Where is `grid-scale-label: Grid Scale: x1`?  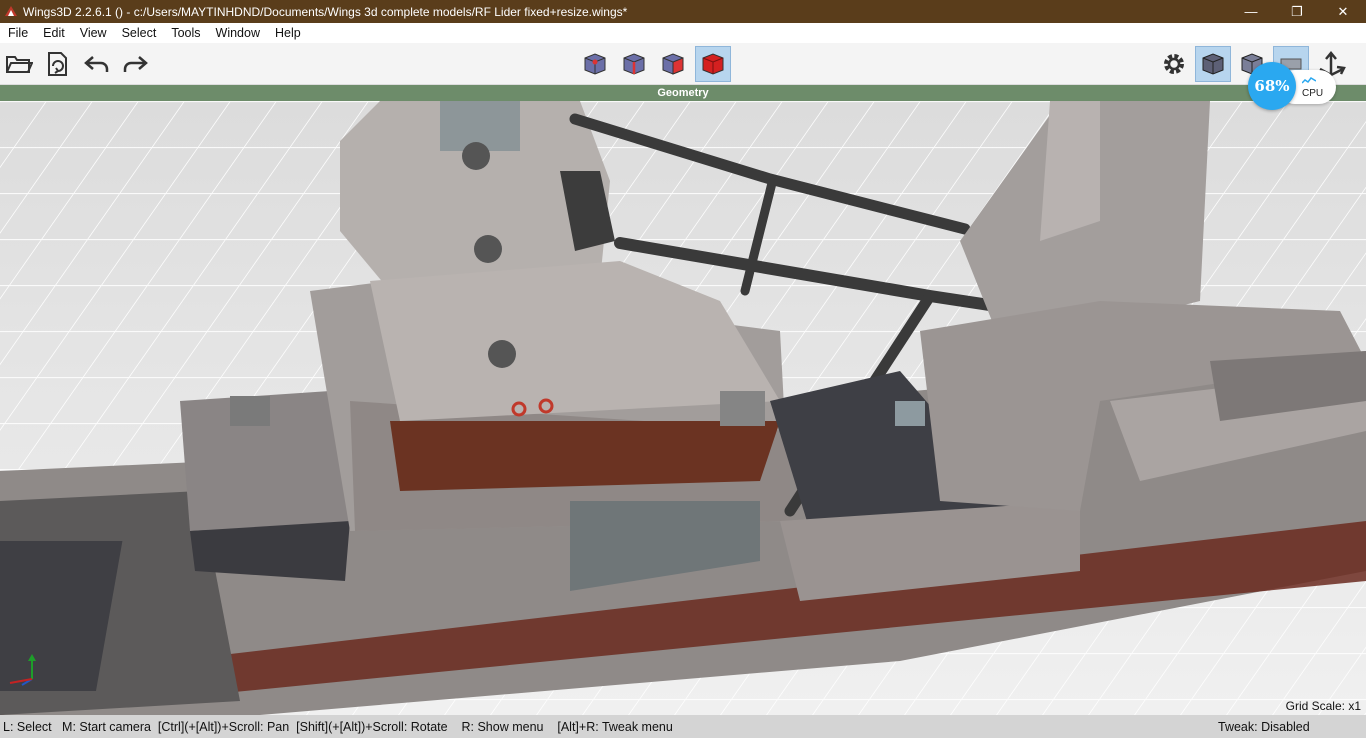 grid-scale-label: Grid Scale: x1 is located at coordinates (1323, 706).